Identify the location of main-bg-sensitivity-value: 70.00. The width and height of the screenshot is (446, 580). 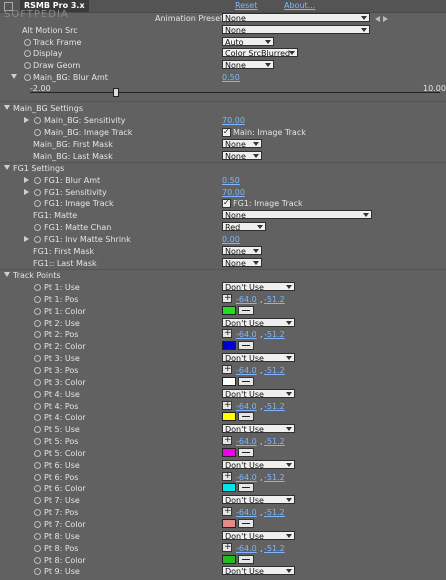
(233, 120).